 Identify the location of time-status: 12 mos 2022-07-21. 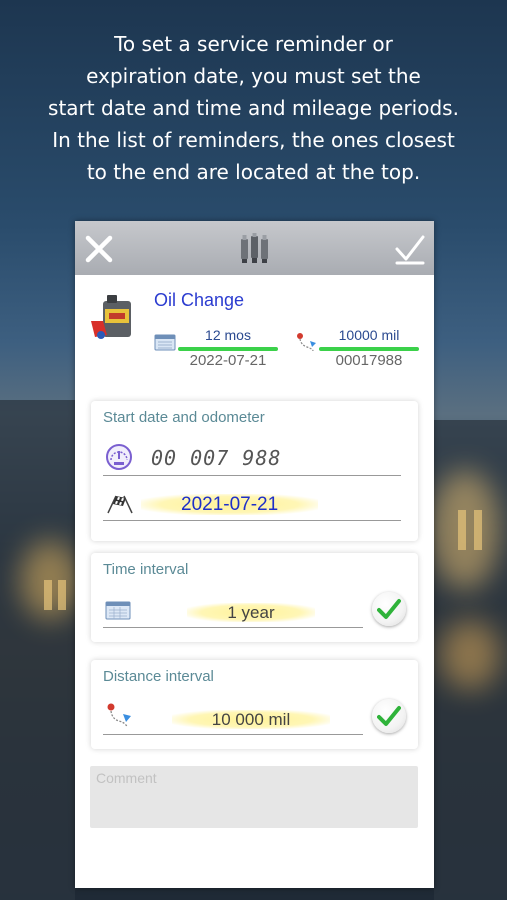
(216, 351).